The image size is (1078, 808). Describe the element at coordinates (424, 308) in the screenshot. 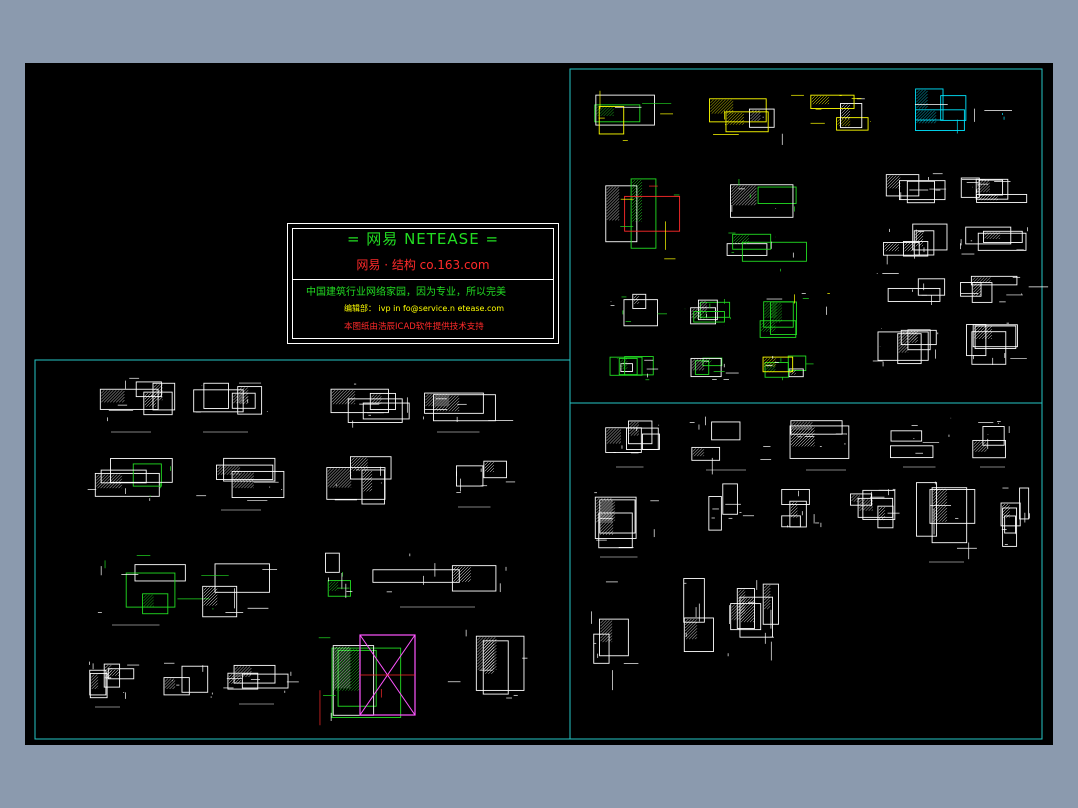

I see `title-block-editor-email: 编辑部： ivp in fo@service.n etease.com` at that location.